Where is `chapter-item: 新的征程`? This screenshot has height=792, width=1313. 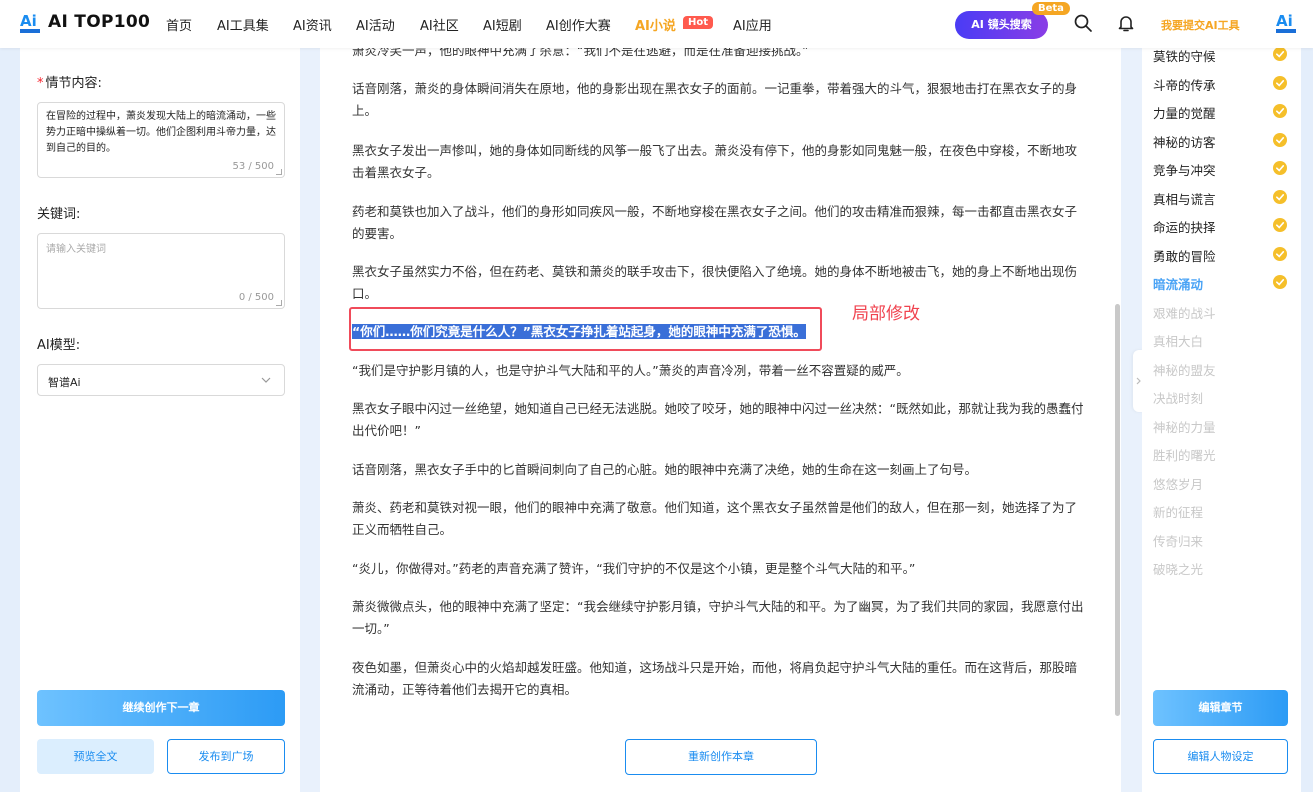 chapter-item: 新的征程 is located at coordinates (1178, 511).